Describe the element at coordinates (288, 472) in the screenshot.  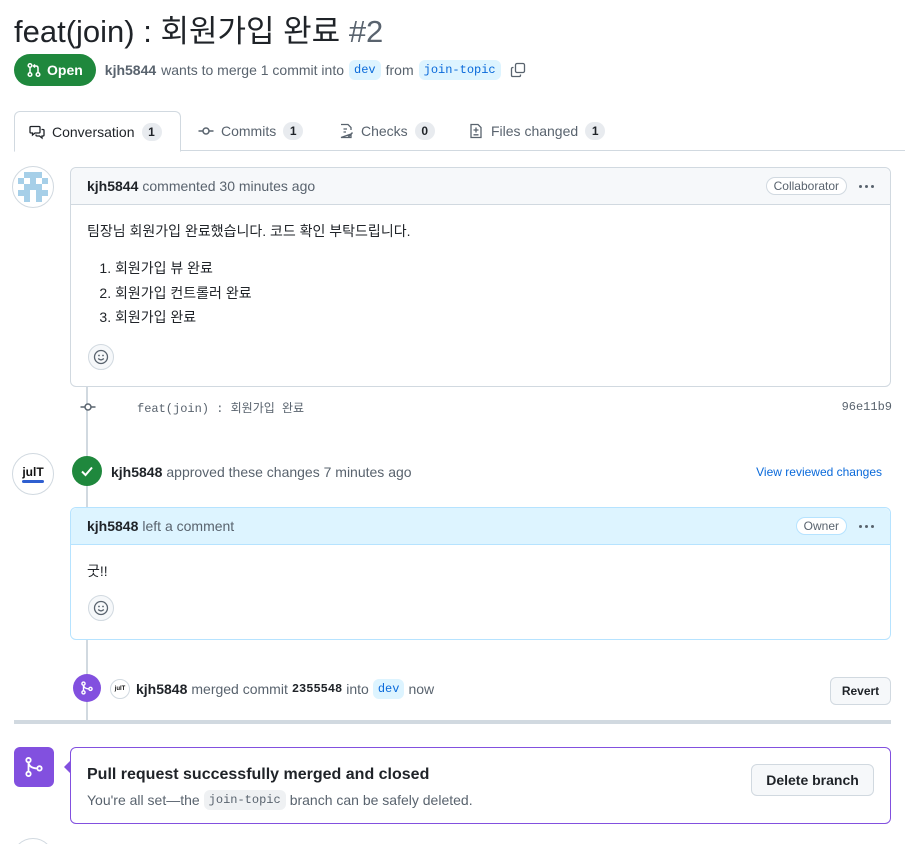
I see `review-action: approved these changes 7 minutes ago` at that location.